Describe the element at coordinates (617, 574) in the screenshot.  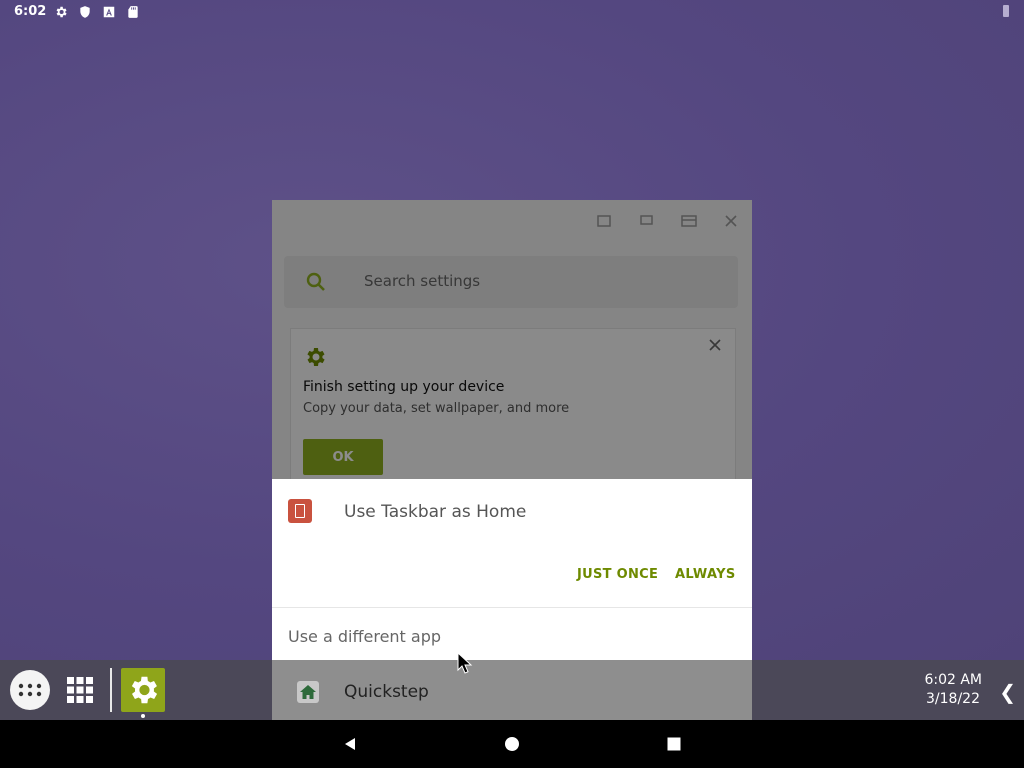
I see `just-once-button: JUST ONCE` at that location.